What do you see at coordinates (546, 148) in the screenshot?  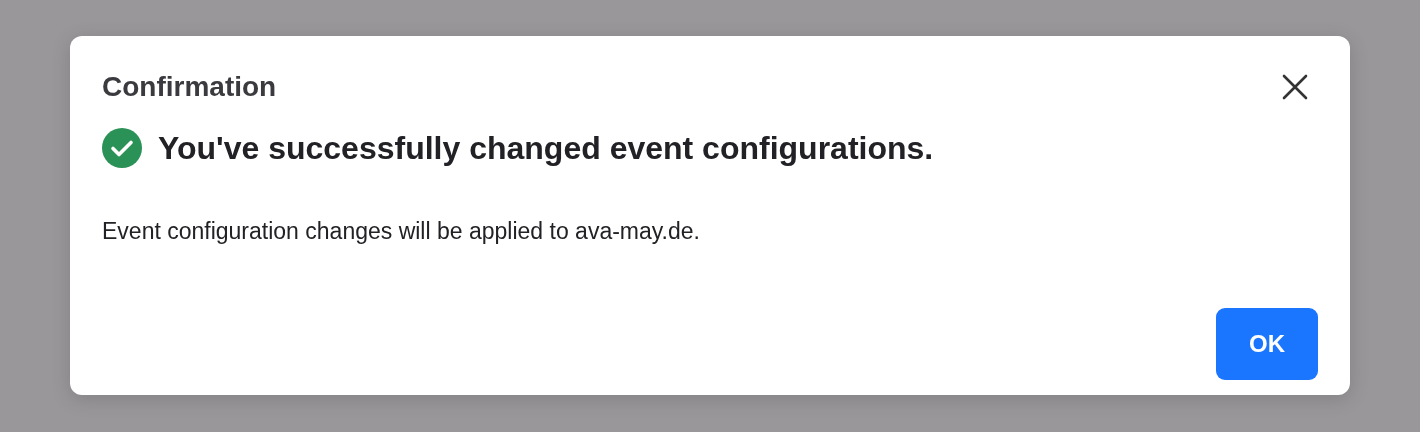 I see `success-message: You've successfully changed event configurations.` at bounding box center [546, 148].